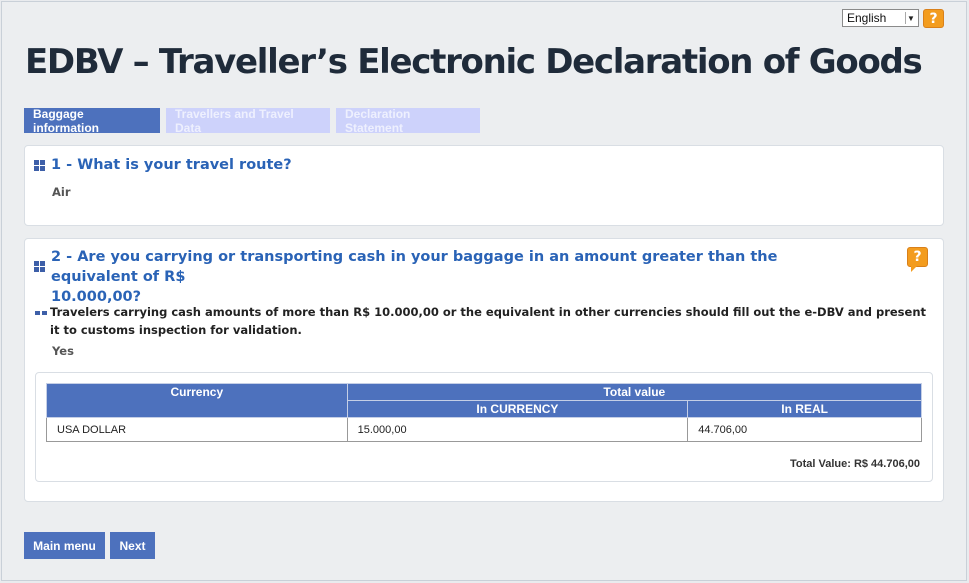 The width and height of the screenshot is (969, 583). What do you see at coordinates (61, 192) in the screenshot?
I see `question-1-answer: Air` at bounding box center [61, 192].